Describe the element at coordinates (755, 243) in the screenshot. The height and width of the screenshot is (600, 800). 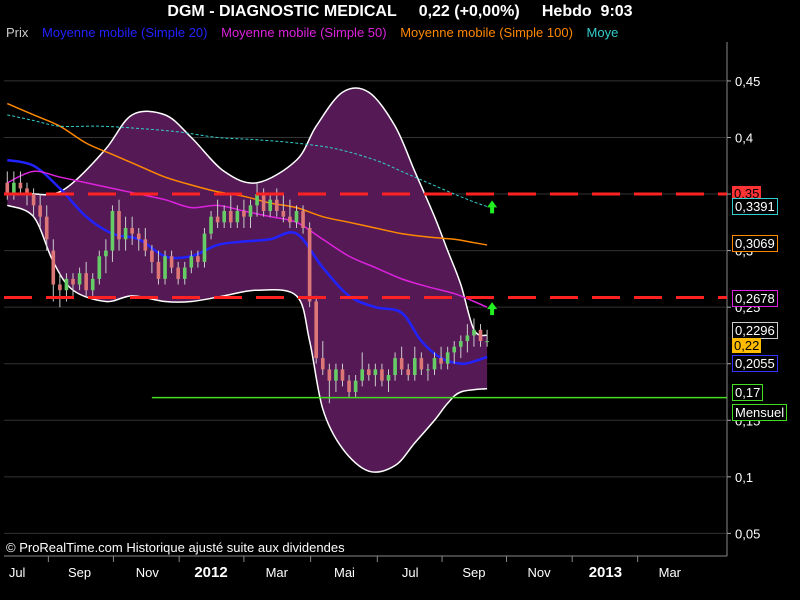
I see `price-tag: 0,3069` at that location.